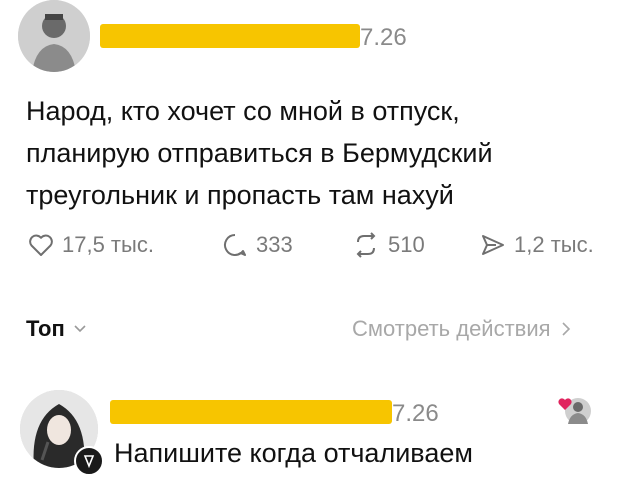 The image size is (640, 479). I want to click on badge-icon, so click(89, 462).